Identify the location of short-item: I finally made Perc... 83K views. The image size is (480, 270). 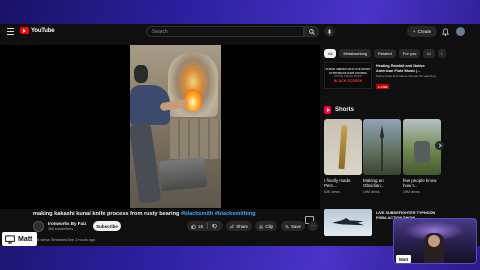
(343, 156).